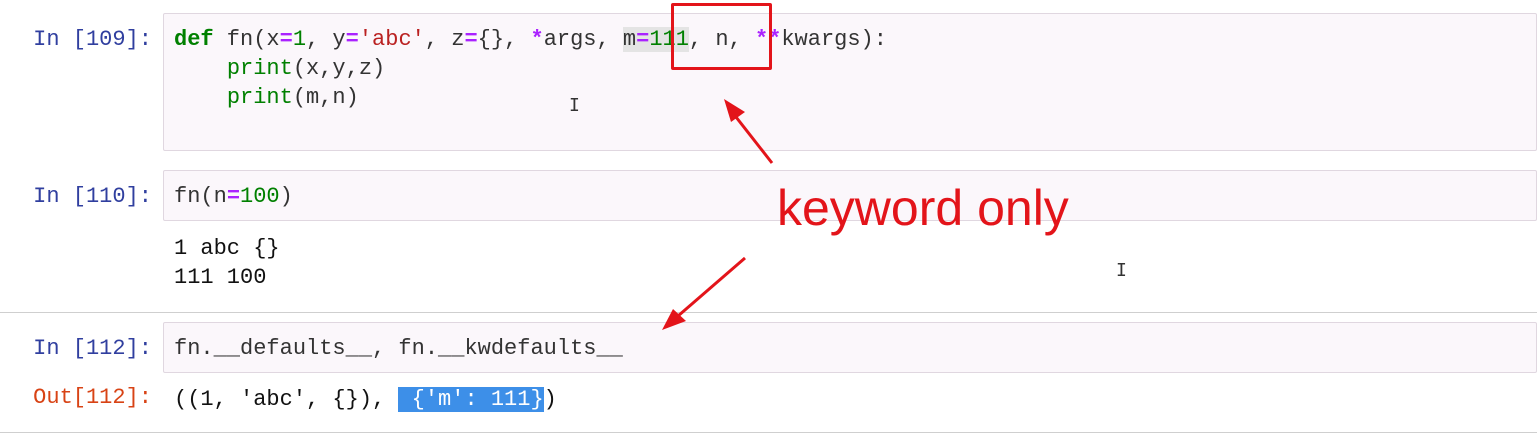  What do you see at coordinates (711, 287) in the screenshot?
I see `arrow-down-line` at bounding box center [711, 287].